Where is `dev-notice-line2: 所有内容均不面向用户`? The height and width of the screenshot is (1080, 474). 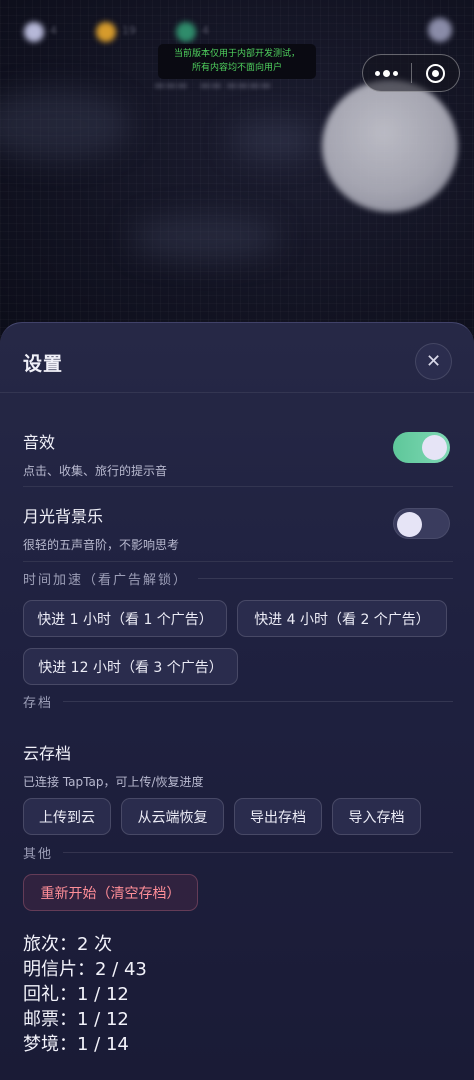 dev-notice-line2: 所有内容均不面向用户 is located at coordinates (236, 68).